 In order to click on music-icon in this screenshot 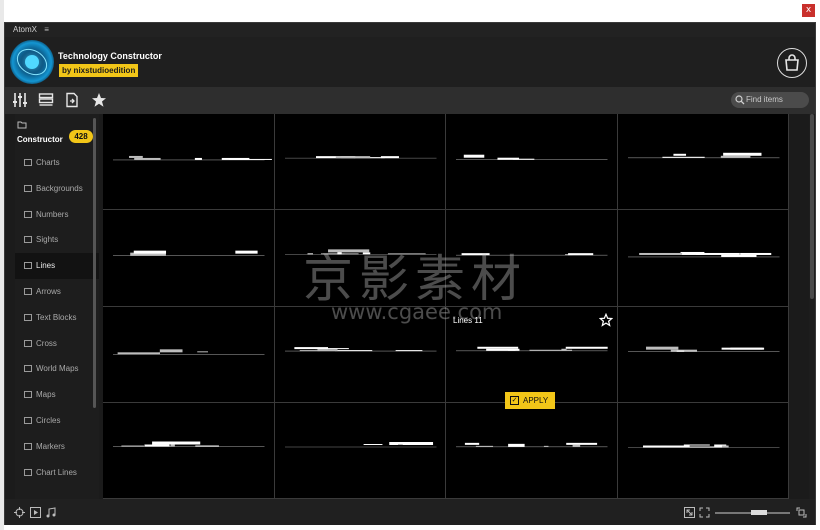, I will do `click(50, 512)`.